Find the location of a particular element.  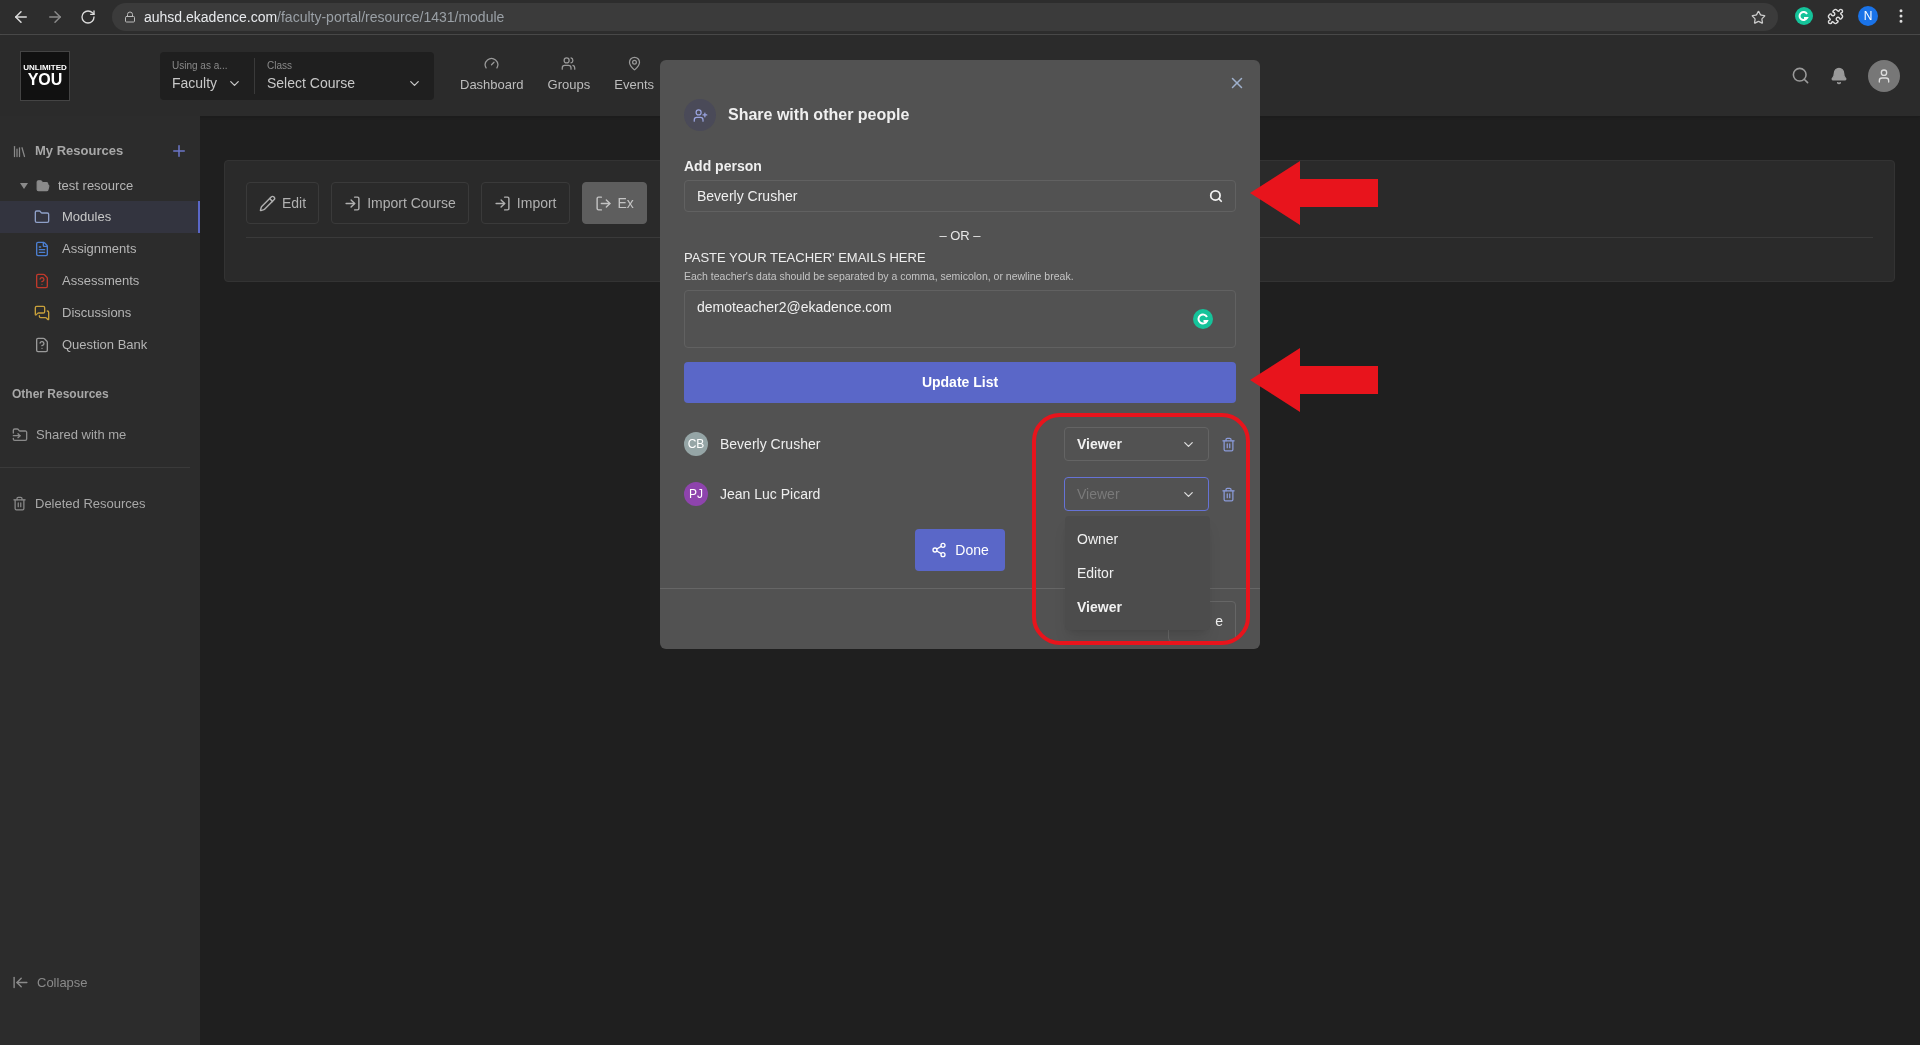

dialog-title: Share with other people is located at coordinates (819, 115).